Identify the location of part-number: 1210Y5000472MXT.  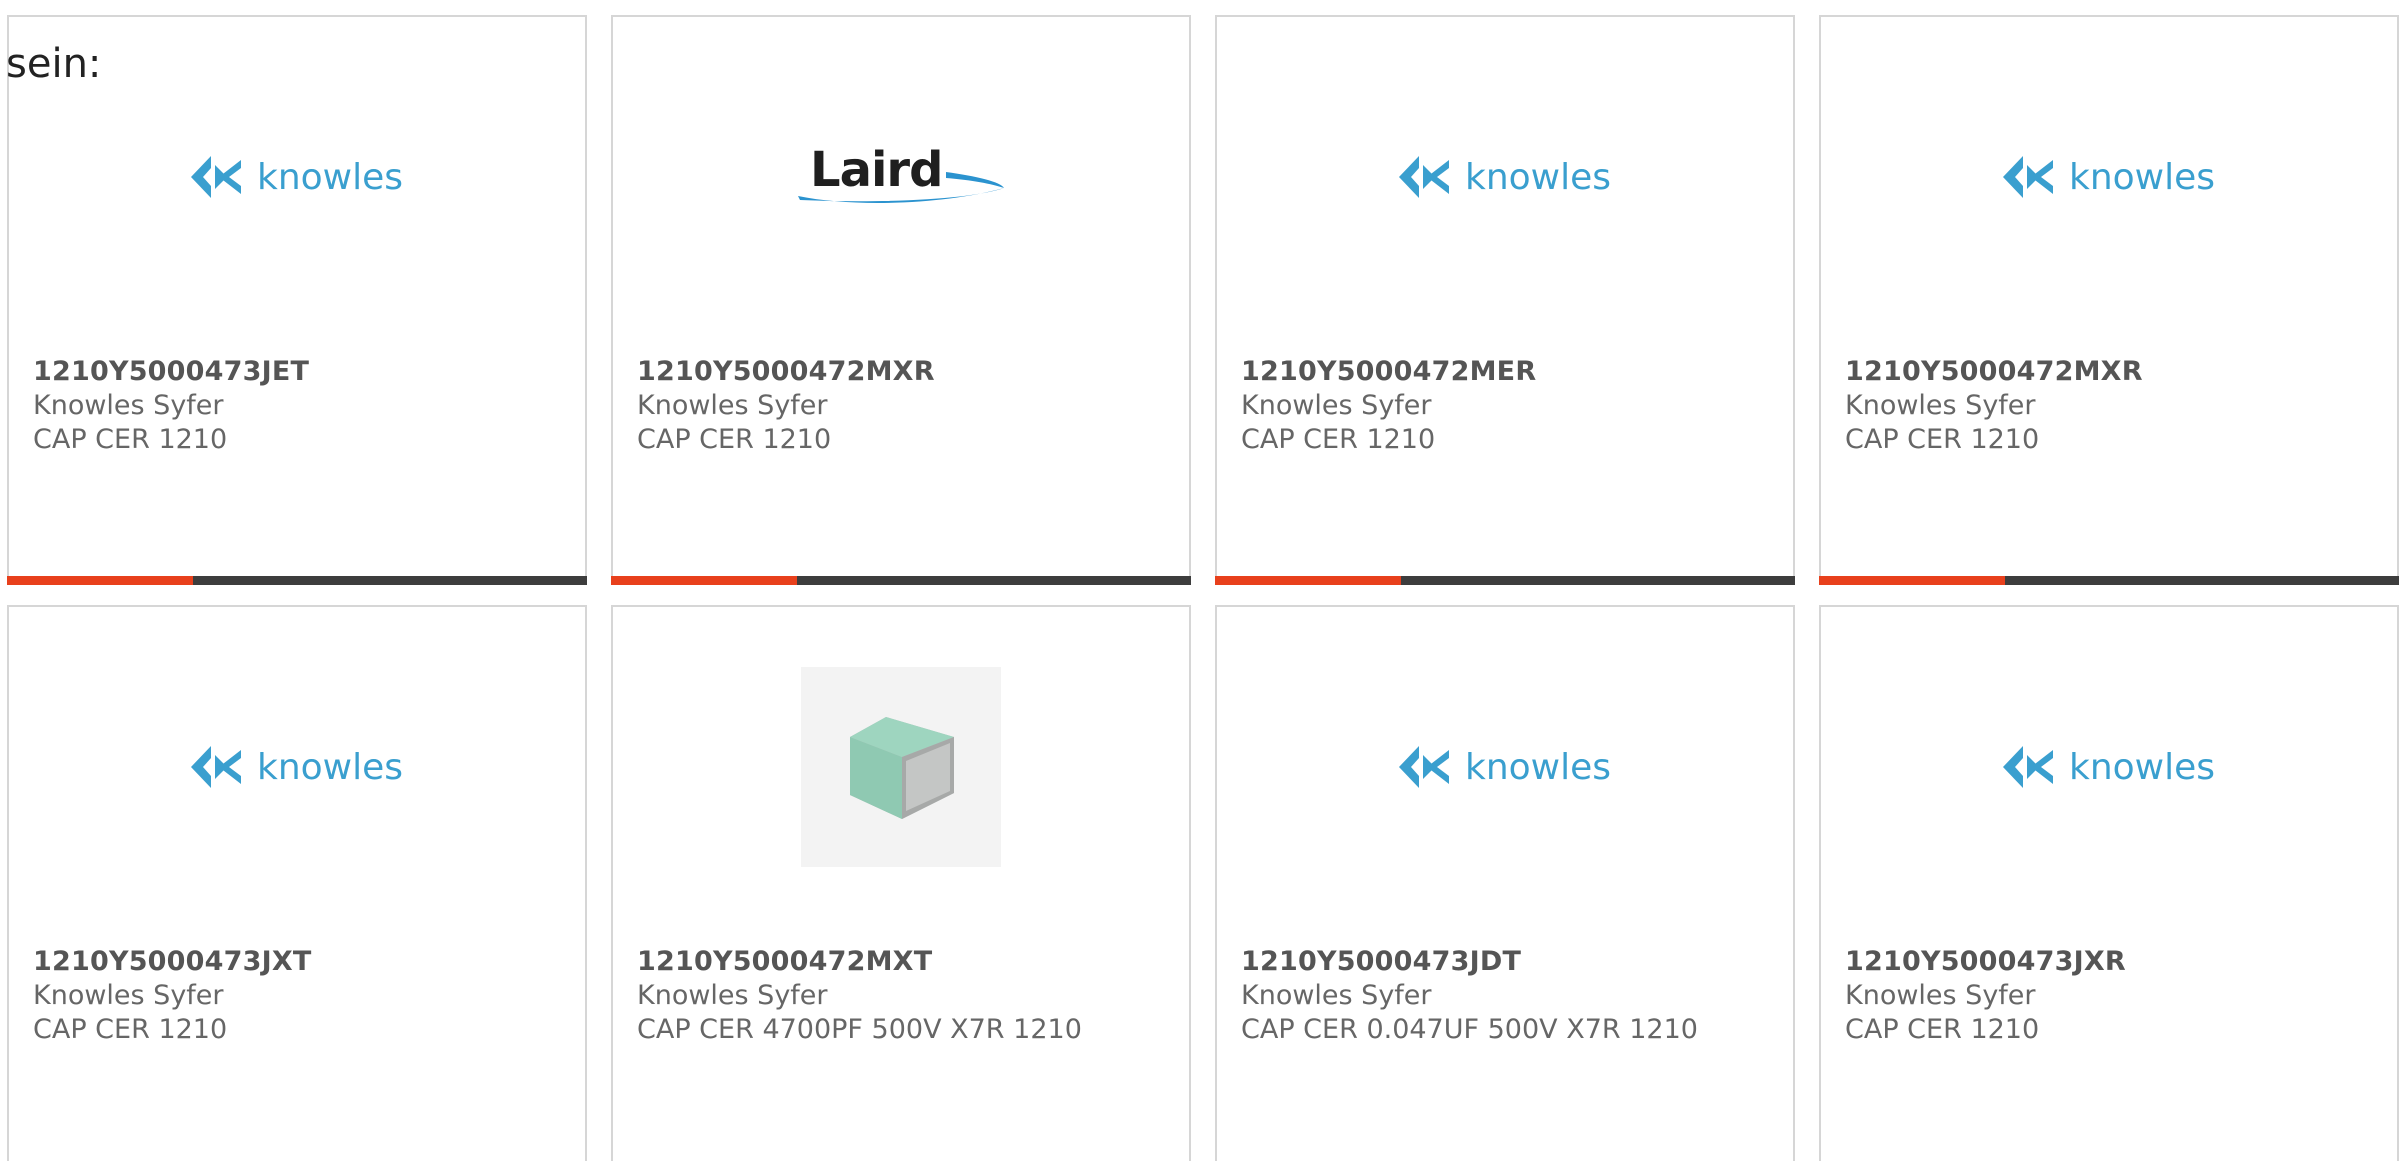
(908, 962).